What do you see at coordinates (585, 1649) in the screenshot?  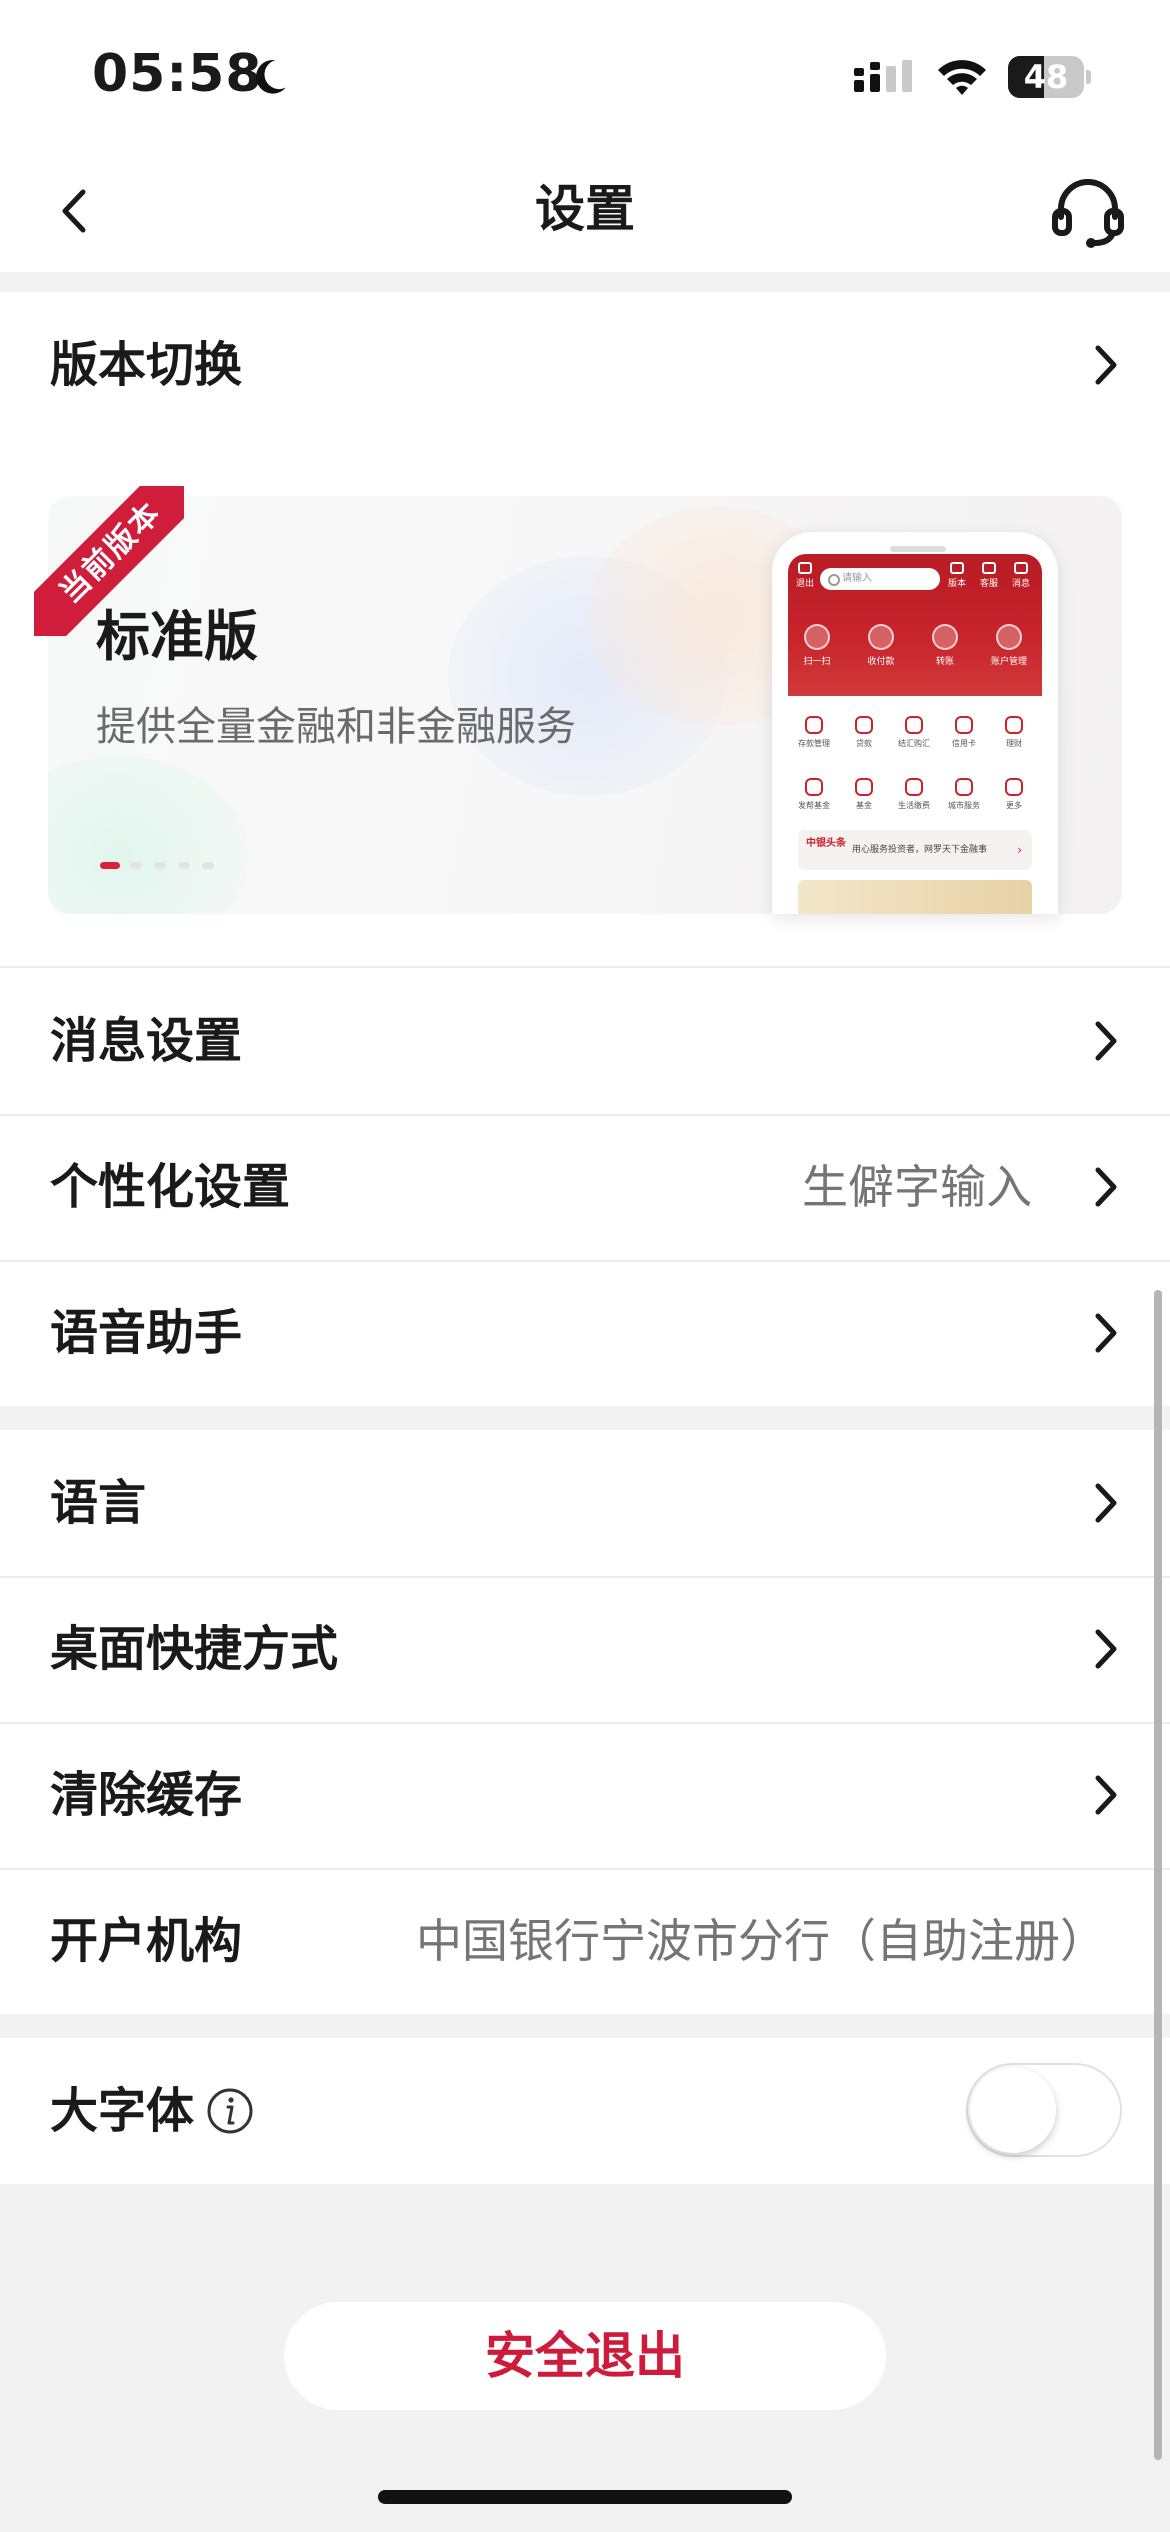 I see `desktop-shortcut-row: 桌面快捷方式` at bounding box center [585, 1649].